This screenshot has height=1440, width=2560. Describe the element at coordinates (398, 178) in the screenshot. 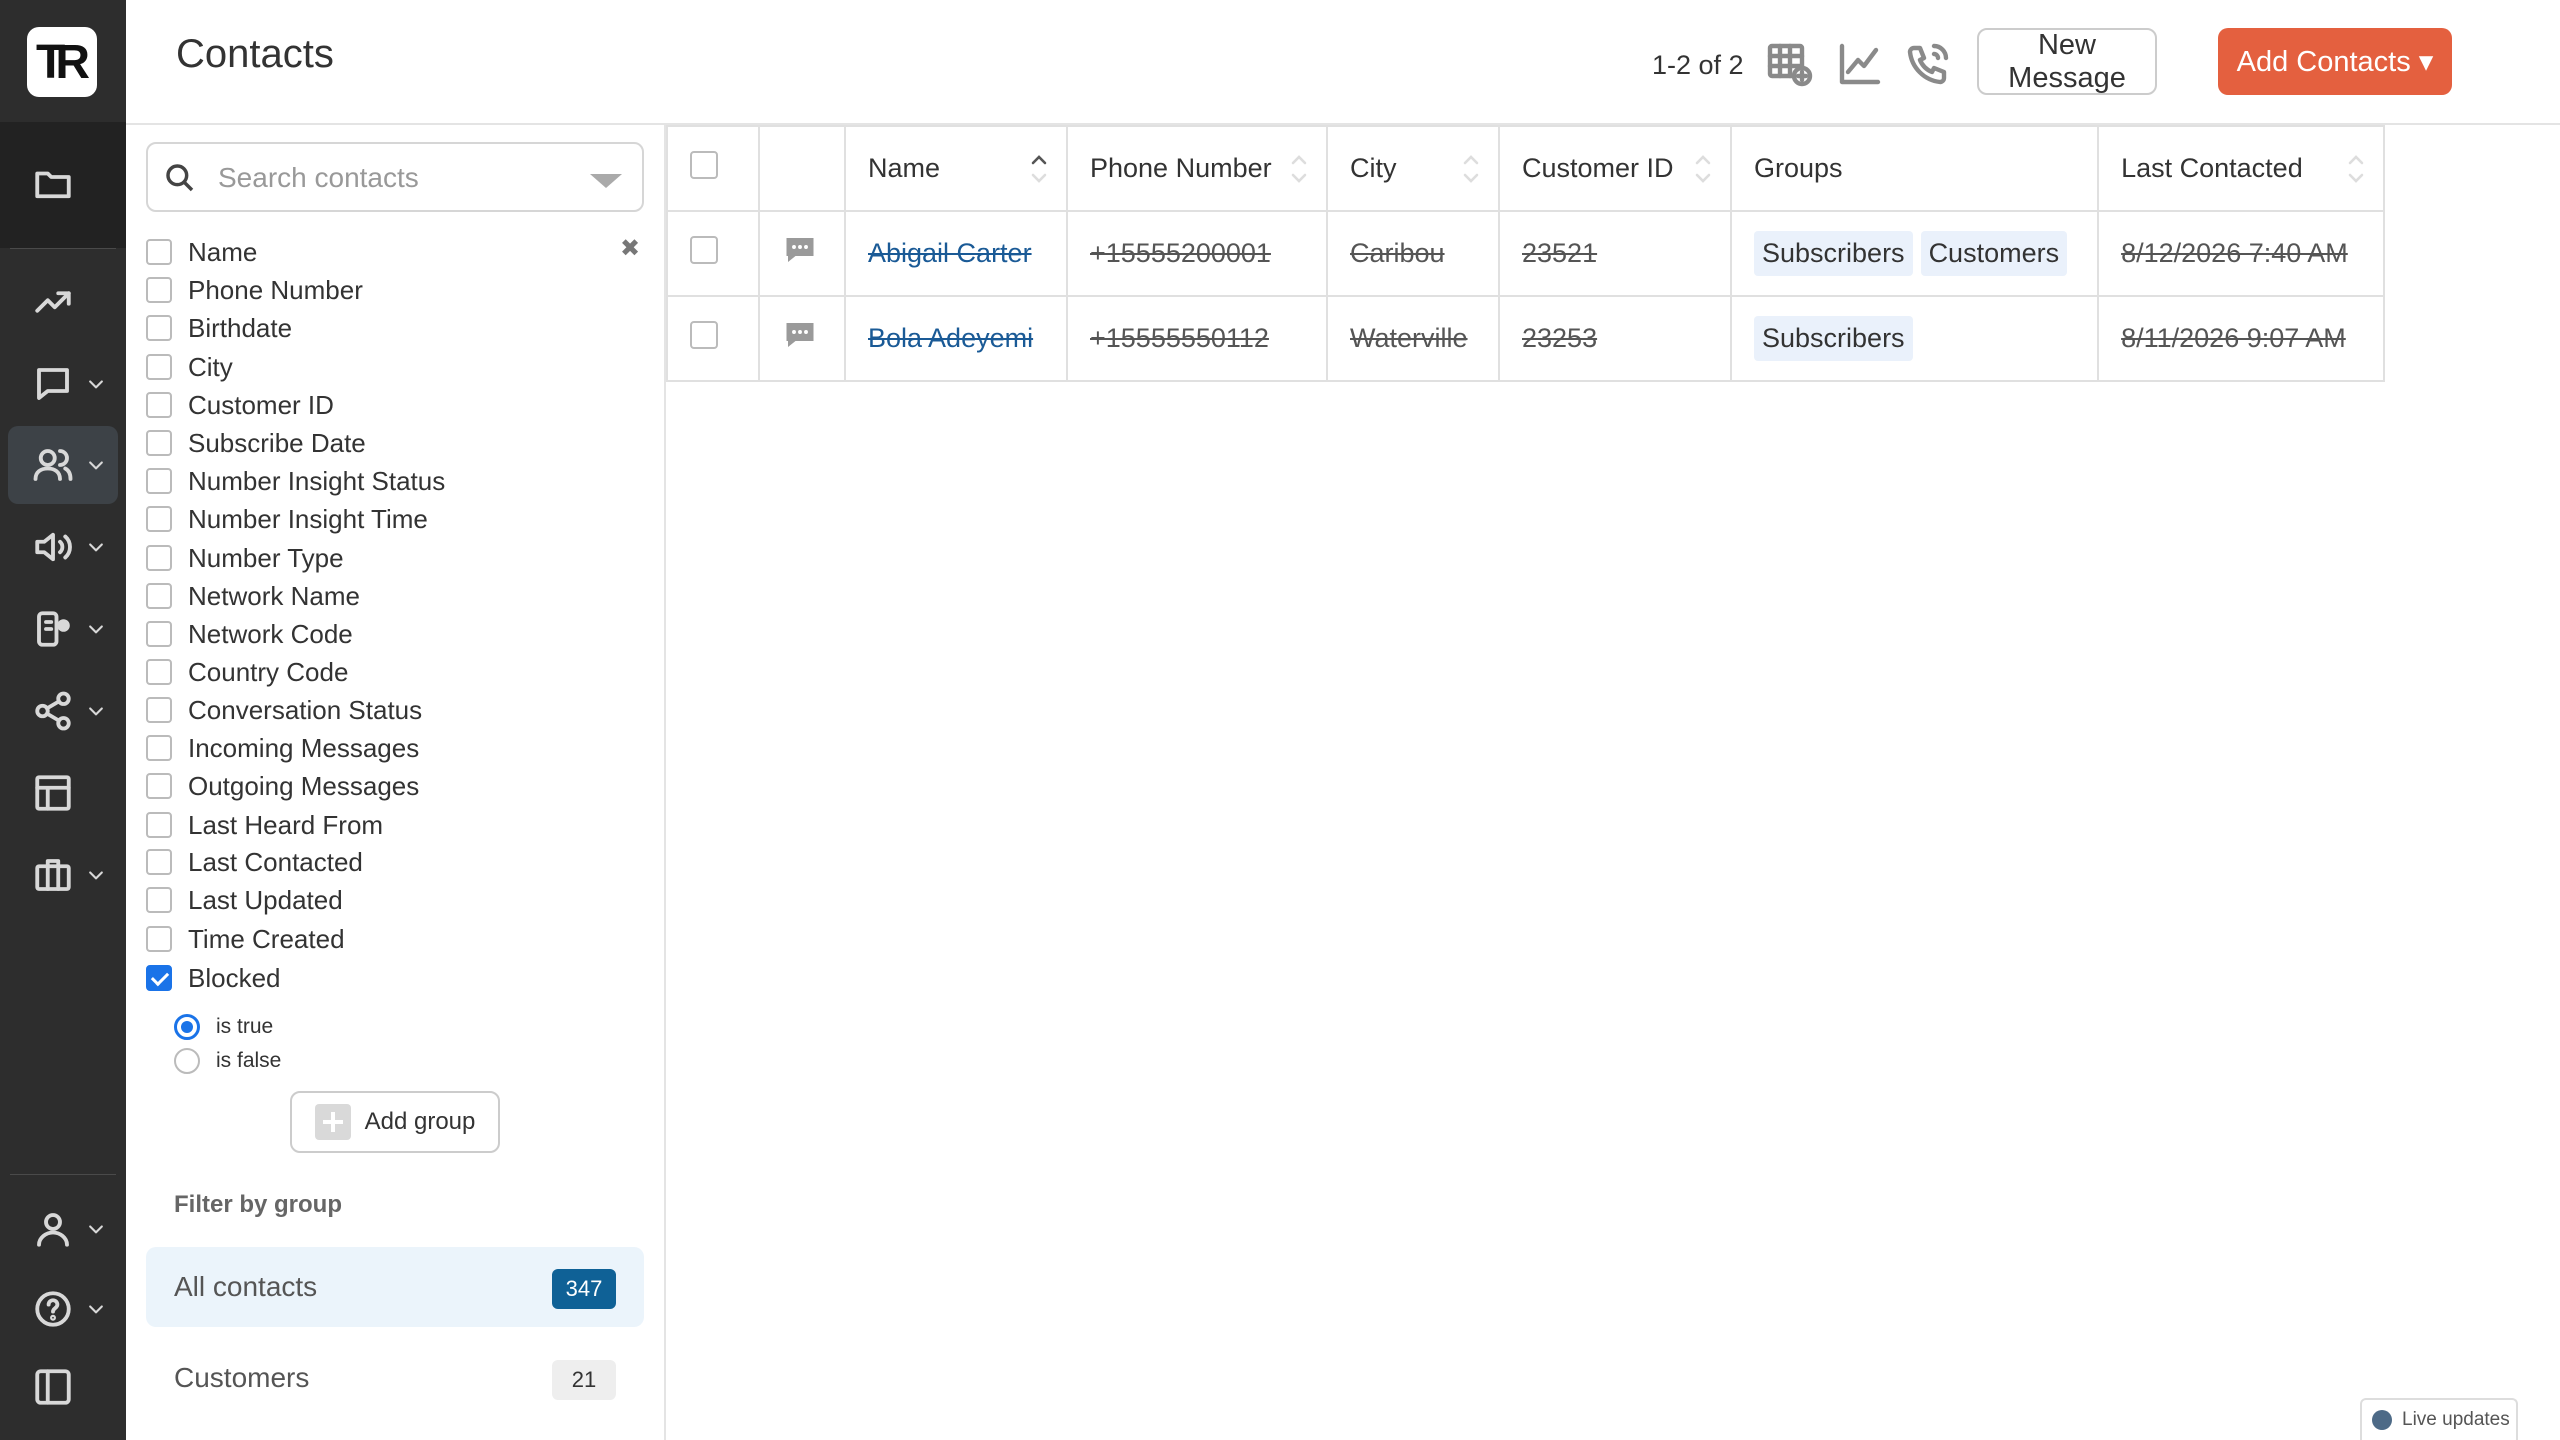

I see `search-input` at that location.